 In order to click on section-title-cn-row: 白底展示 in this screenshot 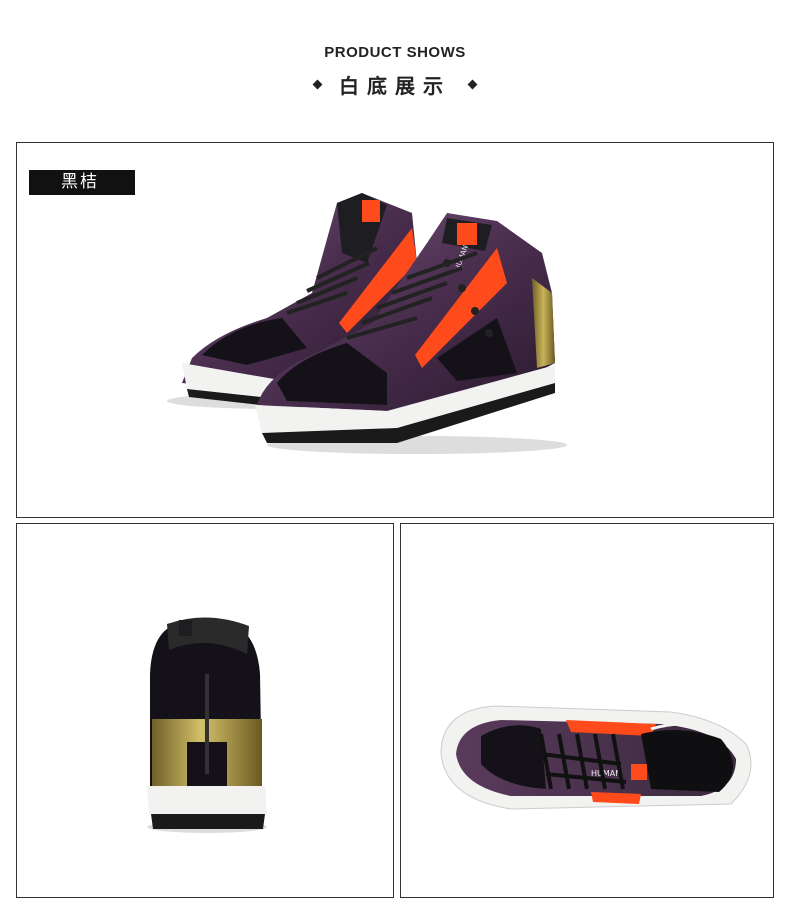, I will do `click(395, 84)`.